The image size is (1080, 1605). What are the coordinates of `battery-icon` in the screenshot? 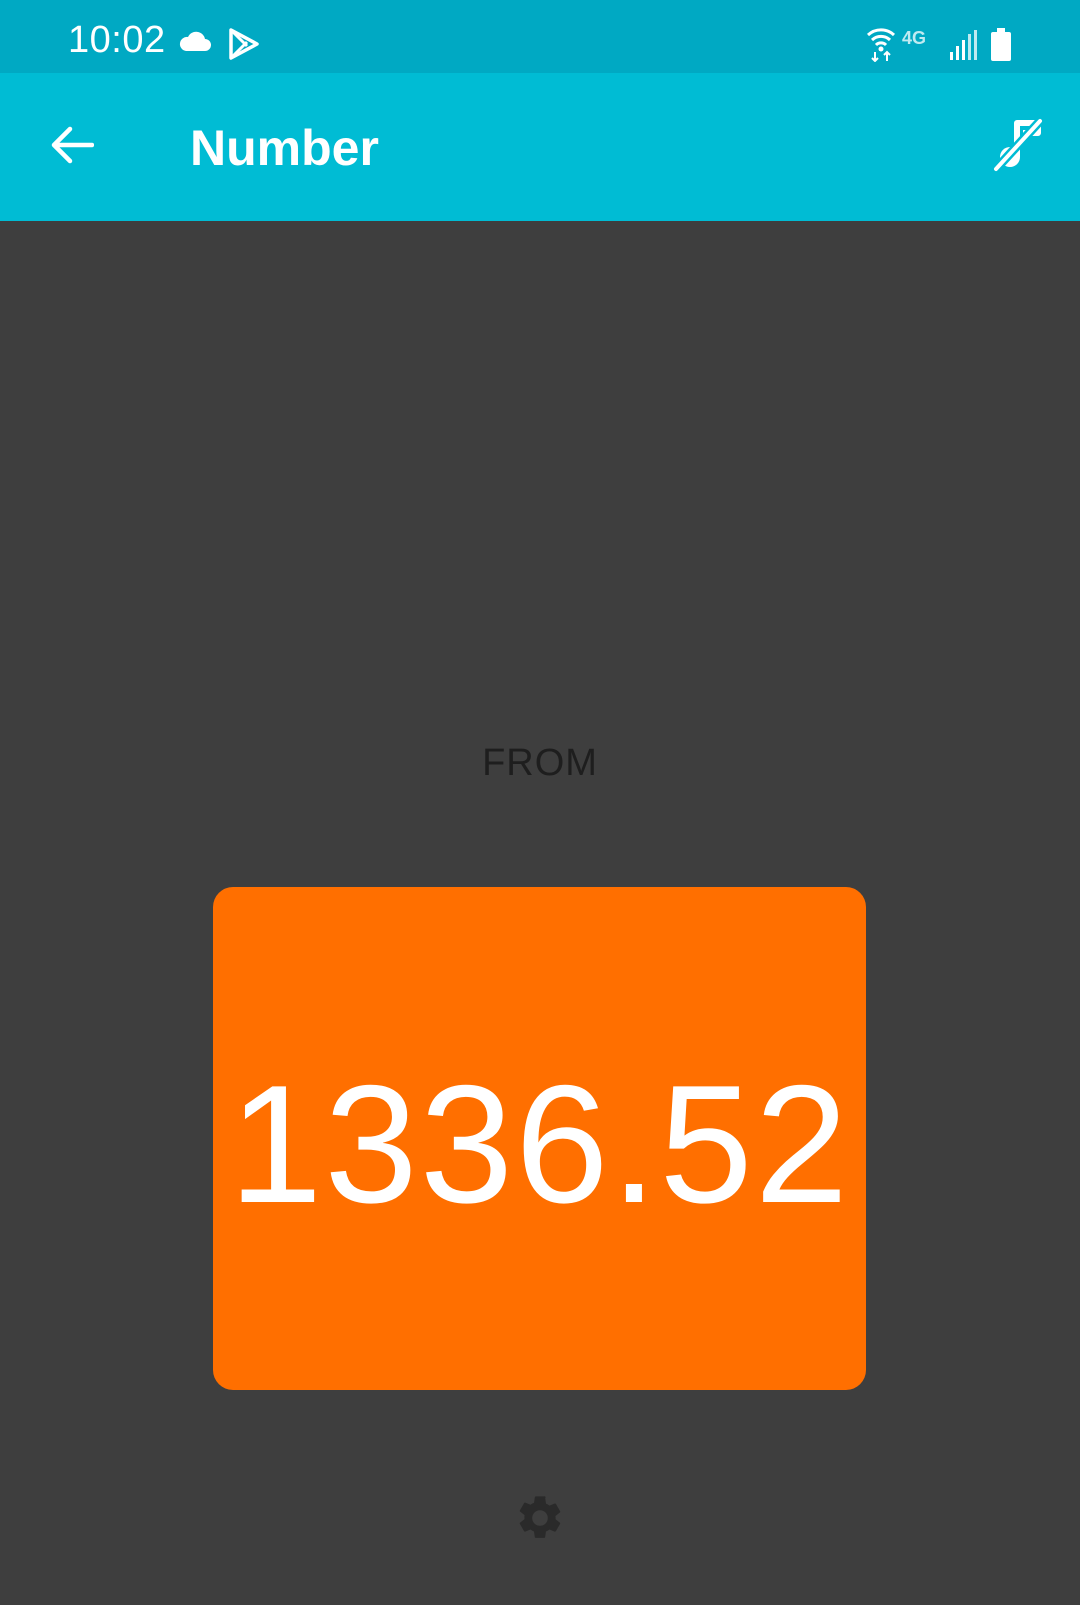 It's located at (1001, 47).